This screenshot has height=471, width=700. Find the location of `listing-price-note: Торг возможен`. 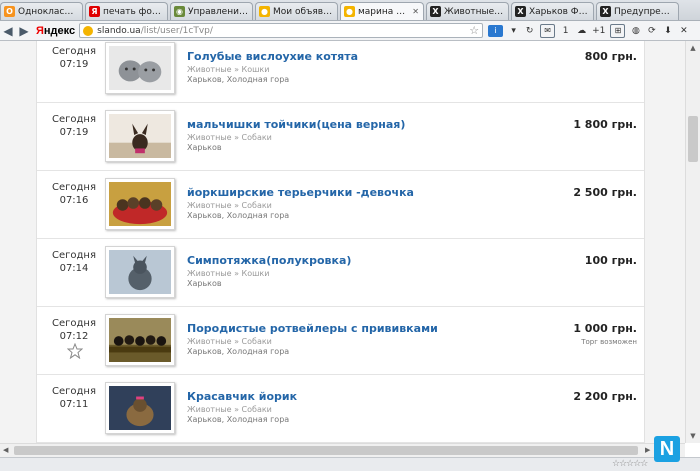

listing-price-note: Торг возможен is located at coordinates (609, 342).